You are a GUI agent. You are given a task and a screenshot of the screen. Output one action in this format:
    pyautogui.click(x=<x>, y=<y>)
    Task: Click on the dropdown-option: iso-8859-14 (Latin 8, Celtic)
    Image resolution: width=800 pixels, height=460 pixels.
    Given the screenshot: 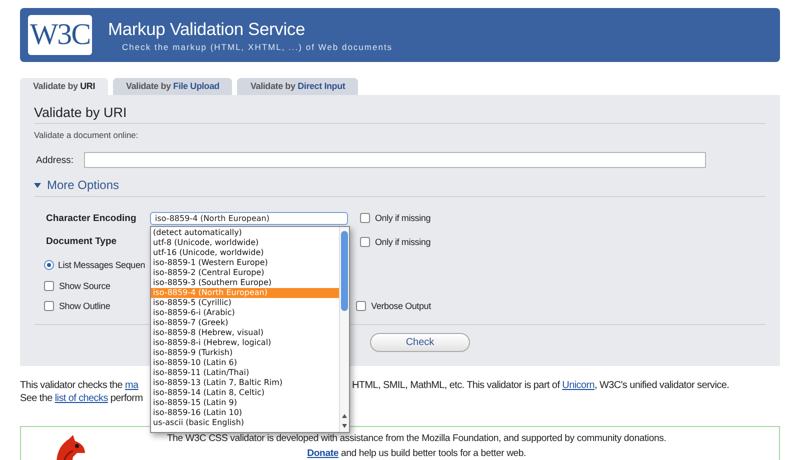 What is the action you would take?
    pyautogui.click(x=245, y=393)
    